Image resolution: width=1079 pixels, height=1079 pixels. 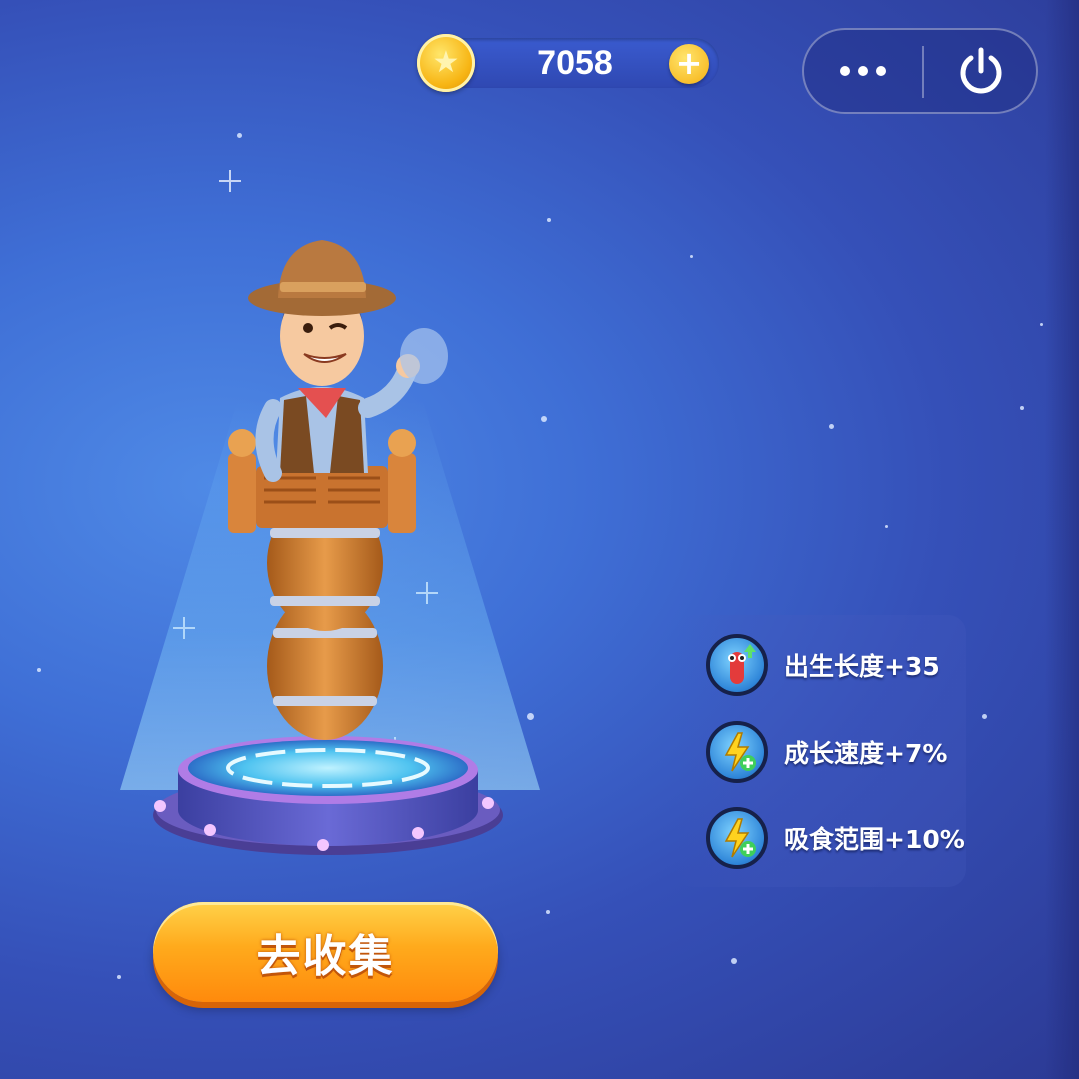 I want to click on gold-star-coin-icon: ★, so click(x=446, y=63).